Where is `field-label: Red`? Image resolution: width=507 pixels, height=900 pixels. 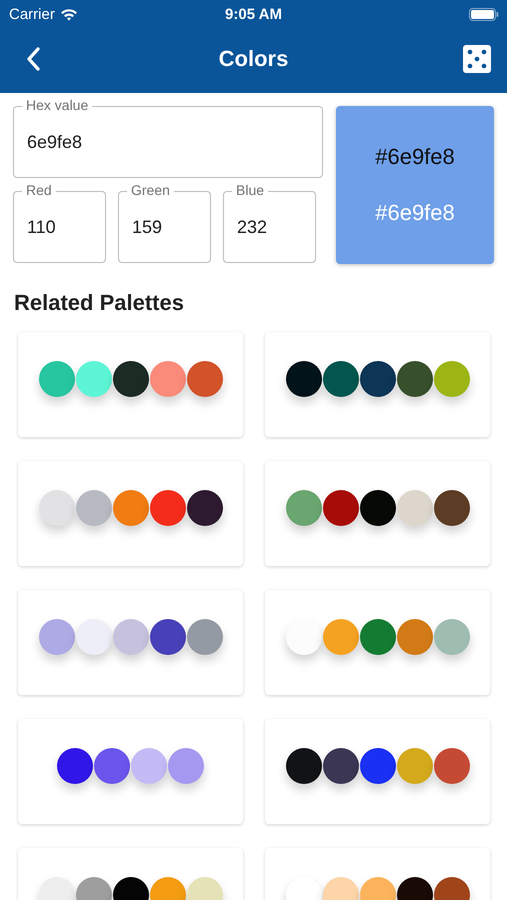
field-label: Red is located at coordinates (39, 190).